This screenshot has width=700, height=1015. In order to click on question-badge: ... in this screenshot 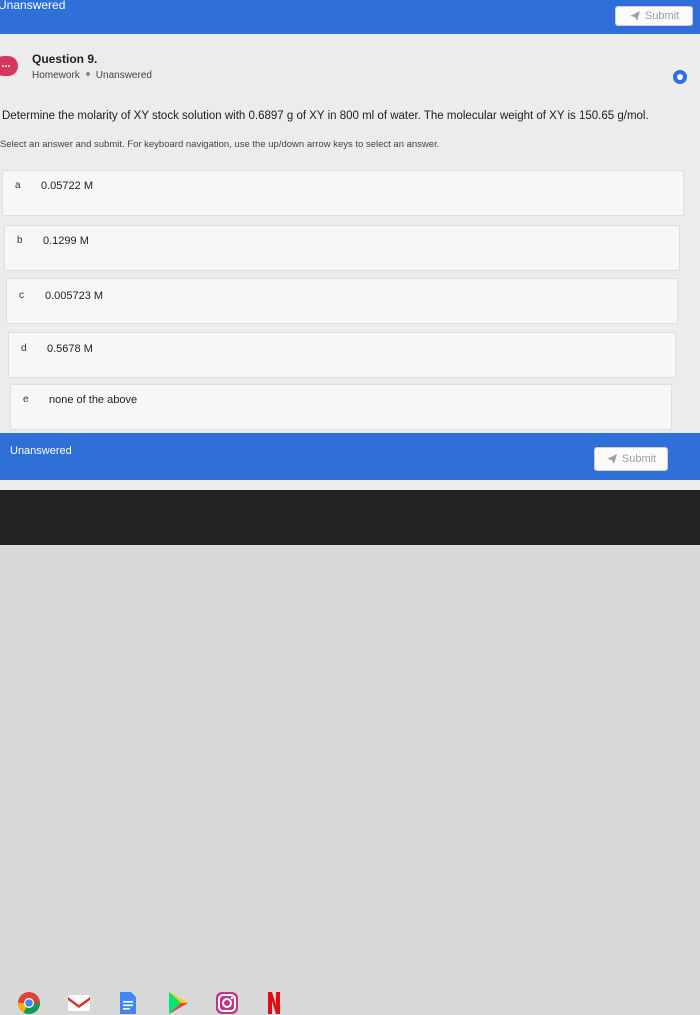, I will do `click(9, 66)`.